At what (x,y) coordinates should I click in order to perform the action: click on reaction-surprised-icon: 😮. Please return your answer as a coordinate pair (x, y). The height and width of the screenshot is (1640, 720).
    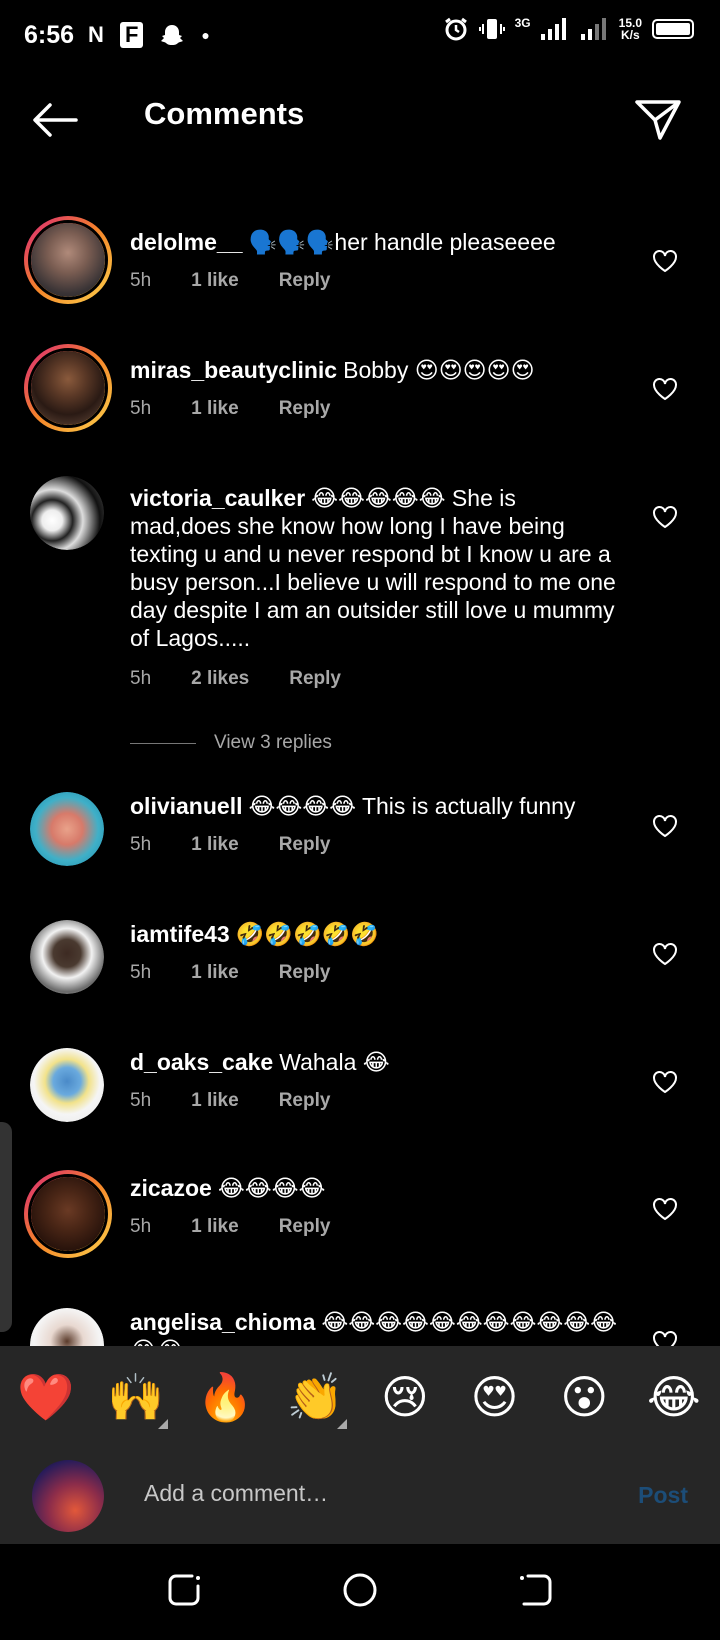
    Looking at the image, I should click on (584, 1397).